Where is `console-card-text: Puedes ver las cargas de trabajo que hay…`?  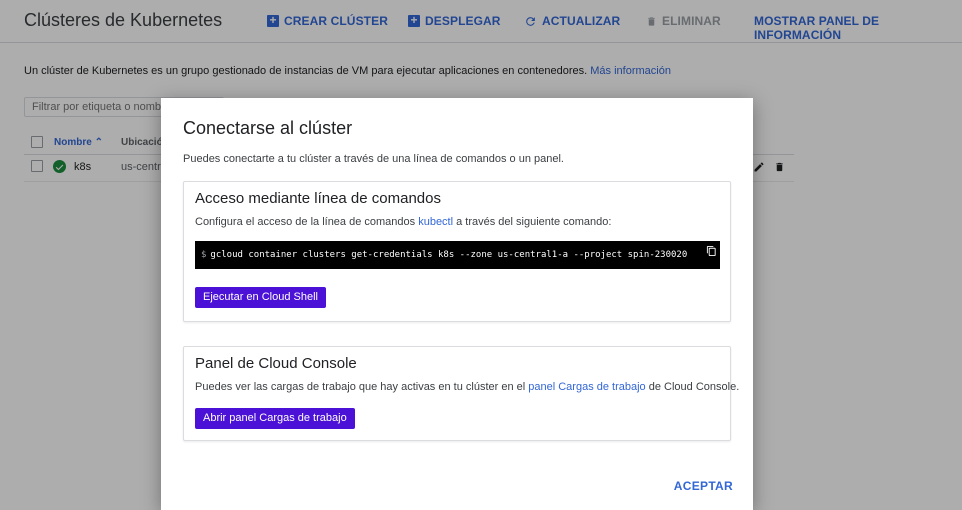
console-card-text: Puedes ver las cargas de trabajo que hay… is located at coordinates (467, 387).